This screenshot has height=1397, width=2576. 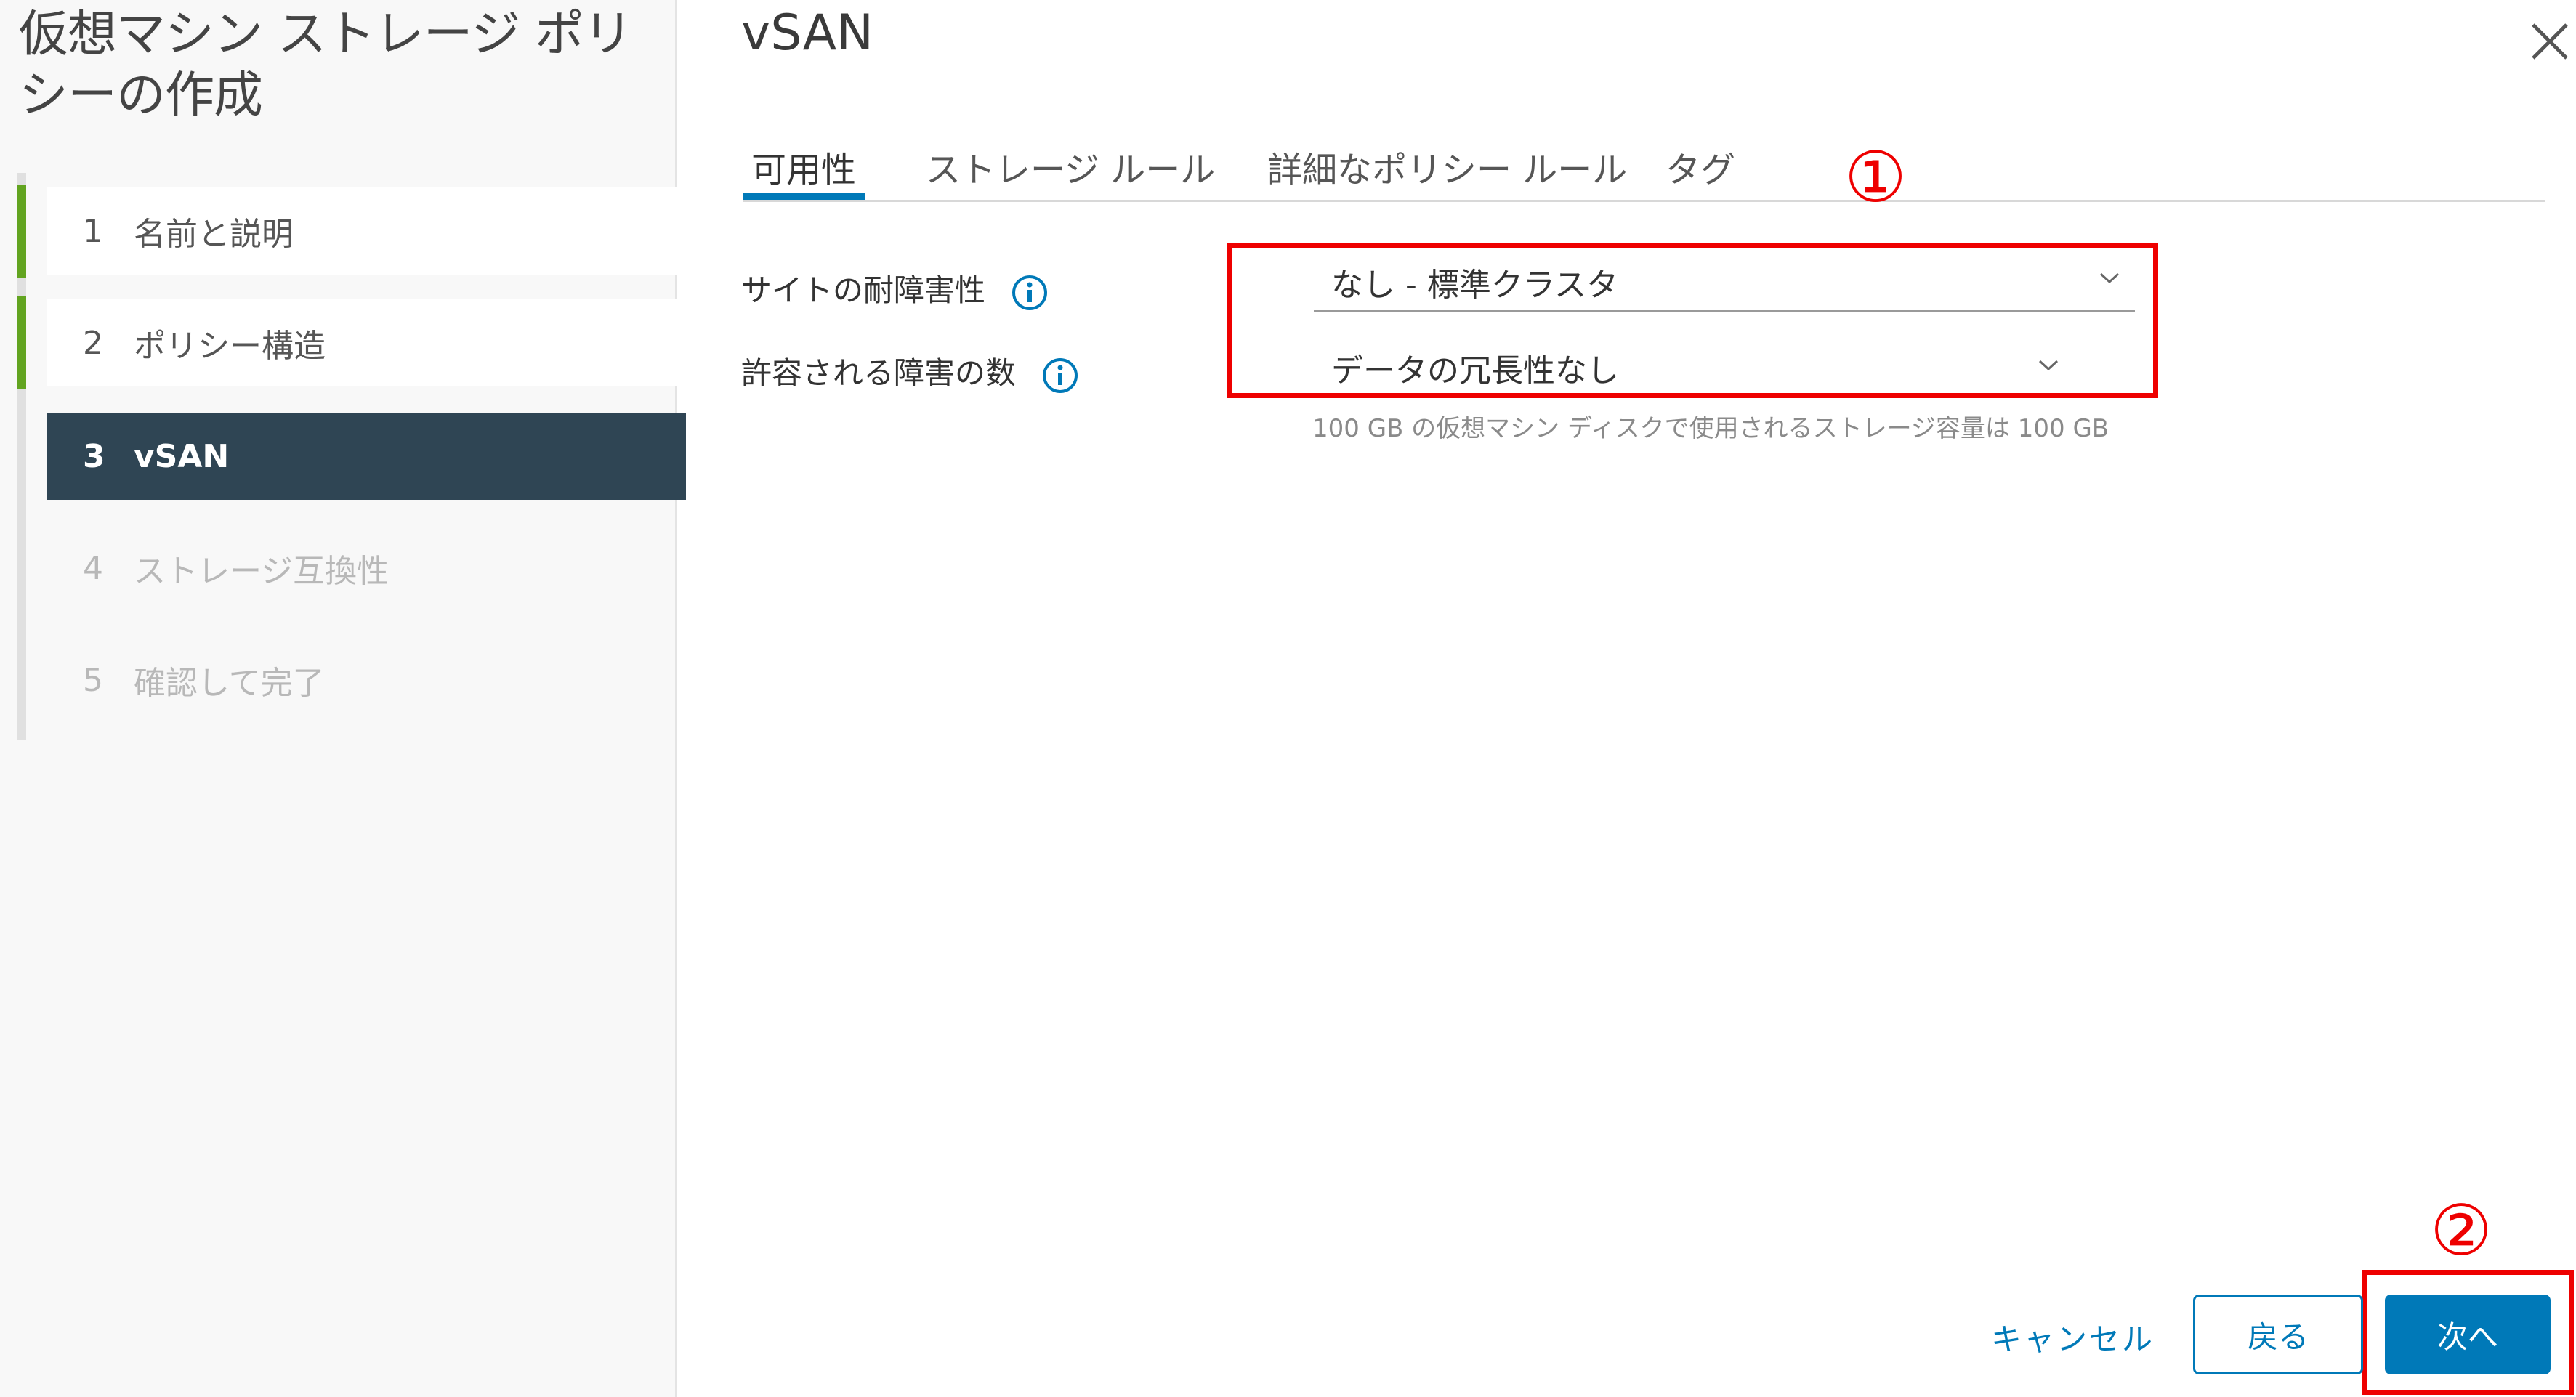 What do you see at coordinates (93, 680) in the screenshot?
I see `step-number: 5` at bounding box center [93, 680].